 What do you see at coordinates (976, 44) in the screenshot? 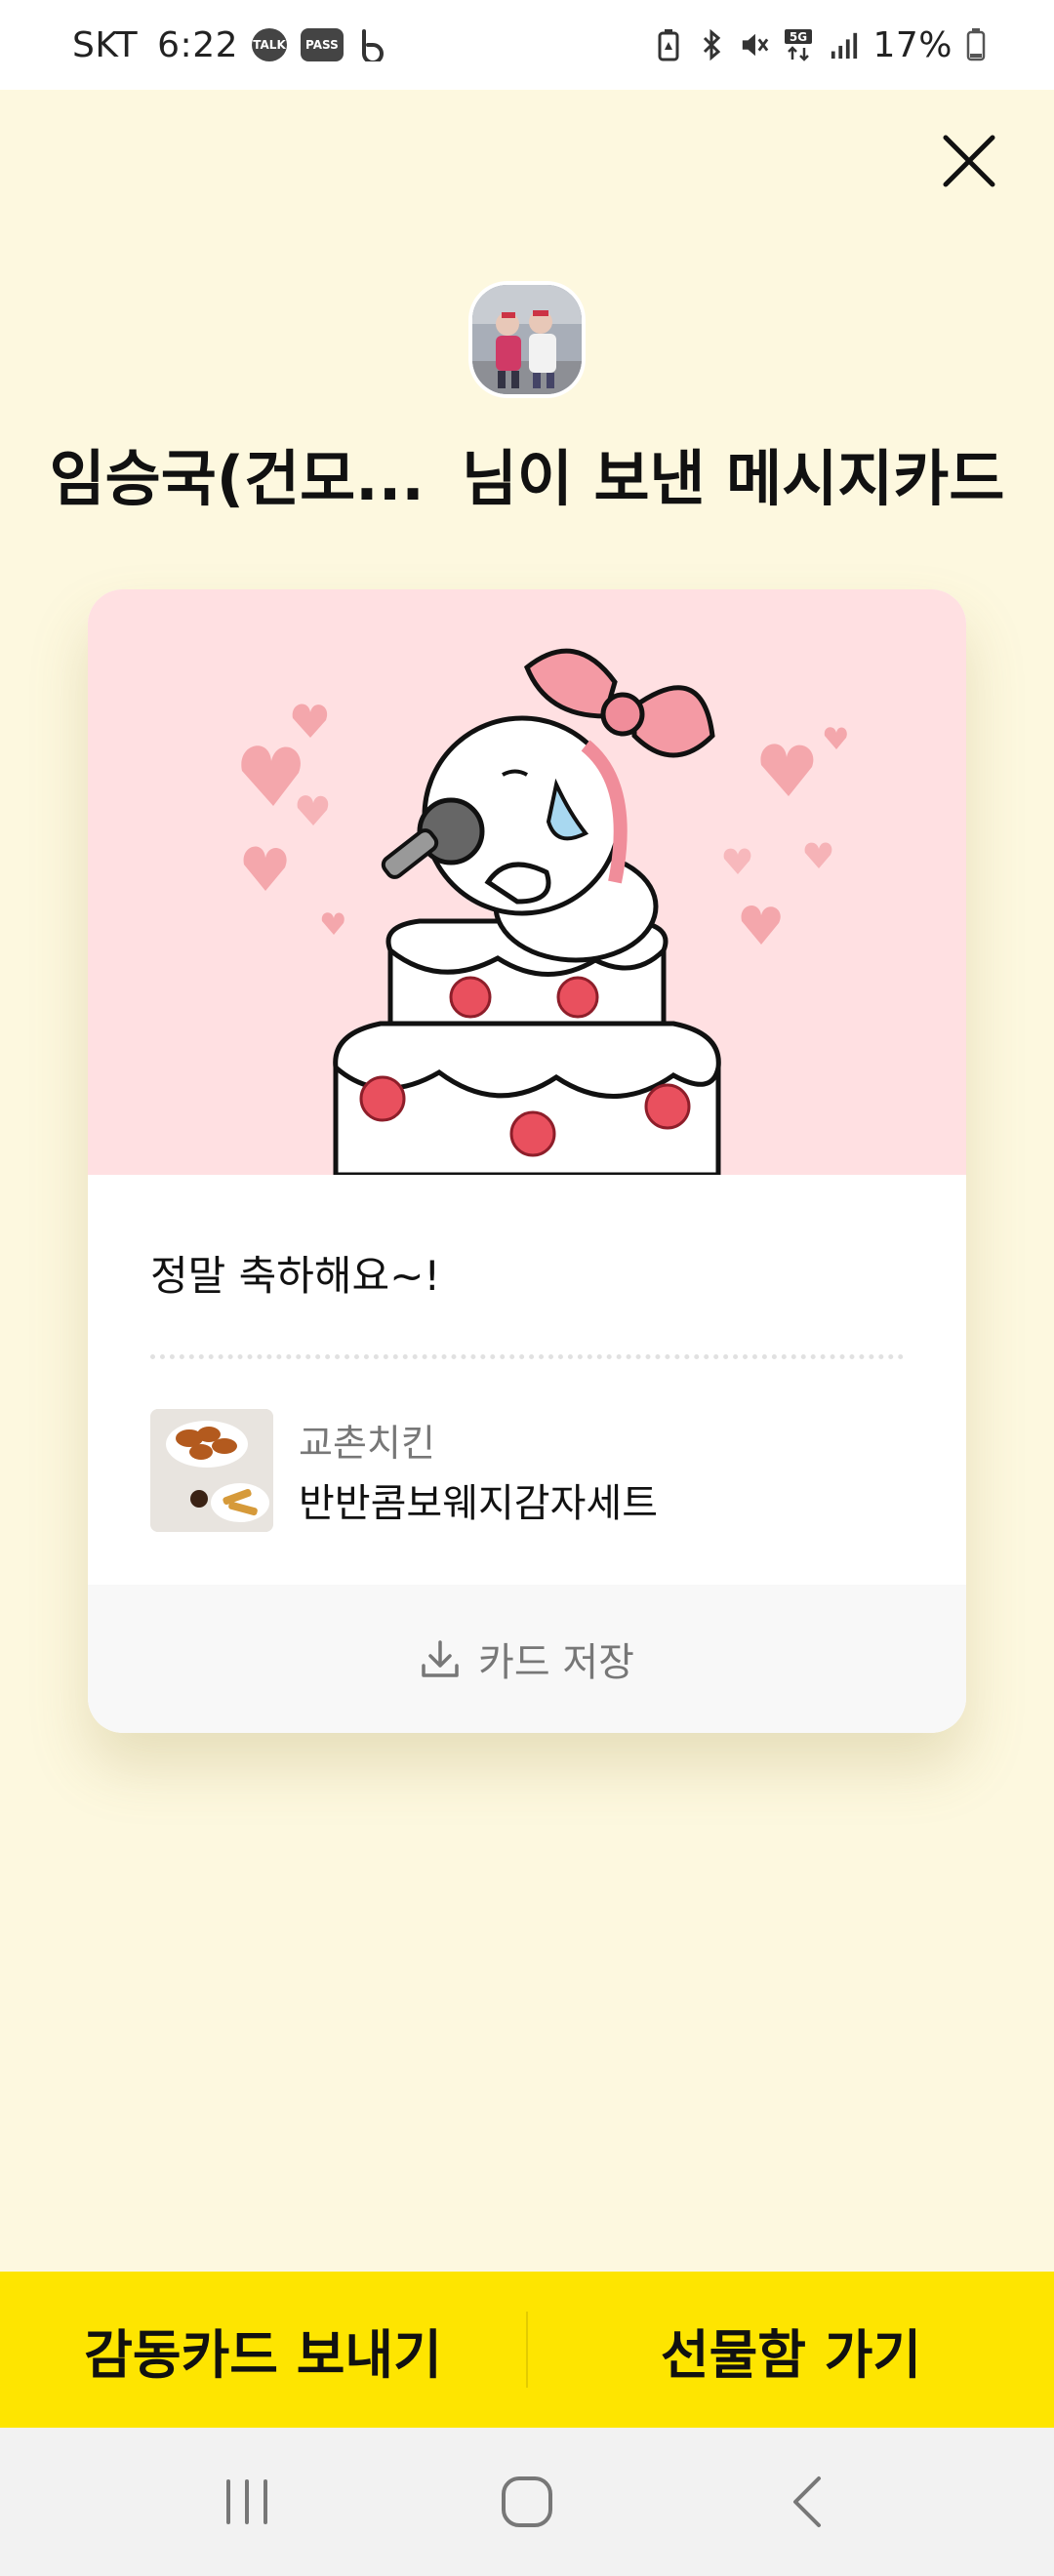
I see `battery-icon` at bounding box center [976, 44].